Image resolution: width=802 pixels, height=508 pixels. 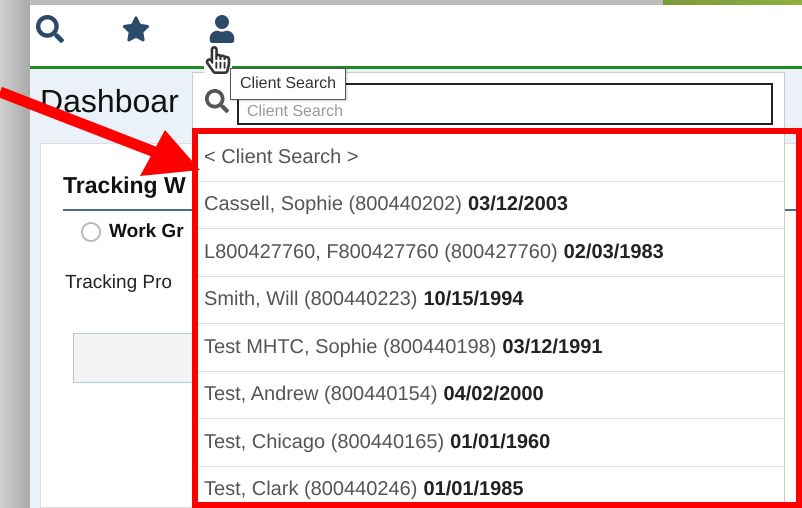 What do you see at coordinates (491, 442) in the screenshot?
I see `client-list-item: Test, Chicago (800440165) 01/01/1960` at bounding box center [491, 442].